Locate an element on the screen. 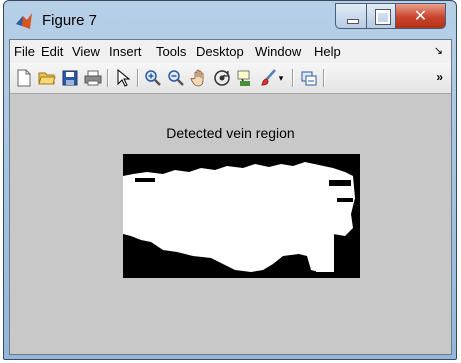  brush-icon is located at coordinates (268, 78).